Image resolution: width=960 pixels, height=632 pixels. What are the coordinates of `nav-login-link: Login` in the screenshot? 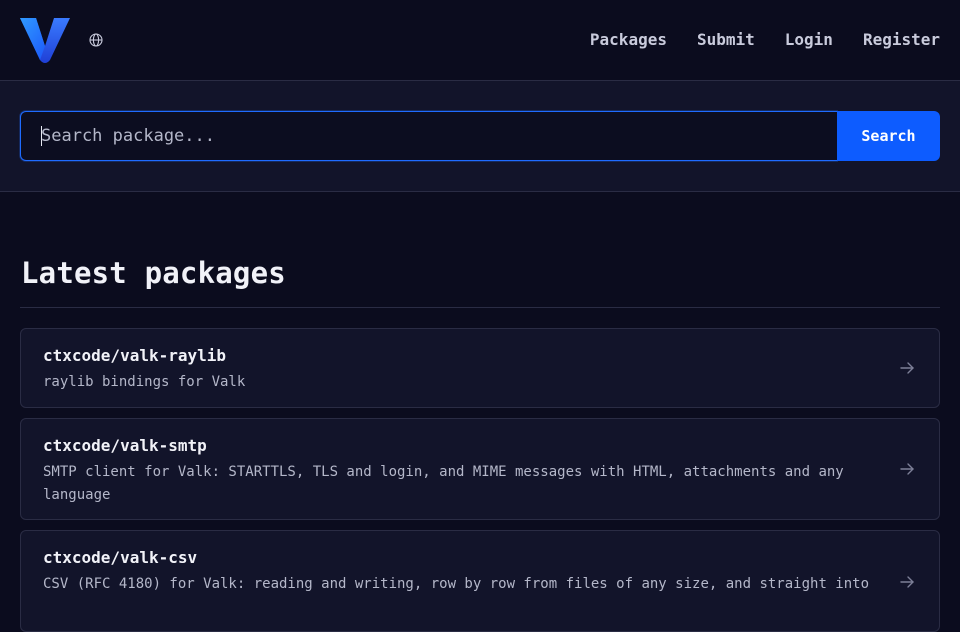 It's located at (809, 40).